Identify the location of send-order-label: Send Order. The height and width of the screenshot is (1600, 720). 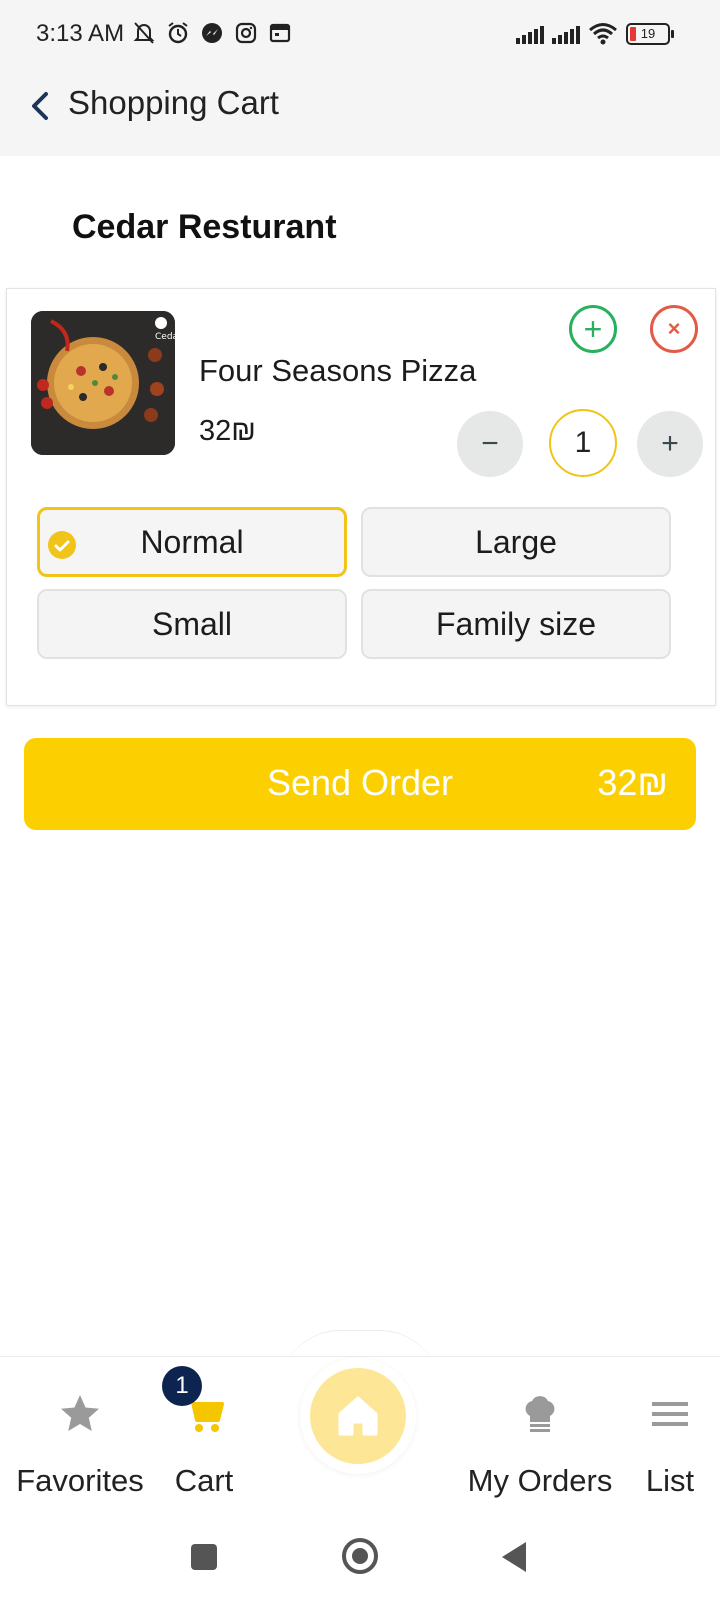
(360, 782).